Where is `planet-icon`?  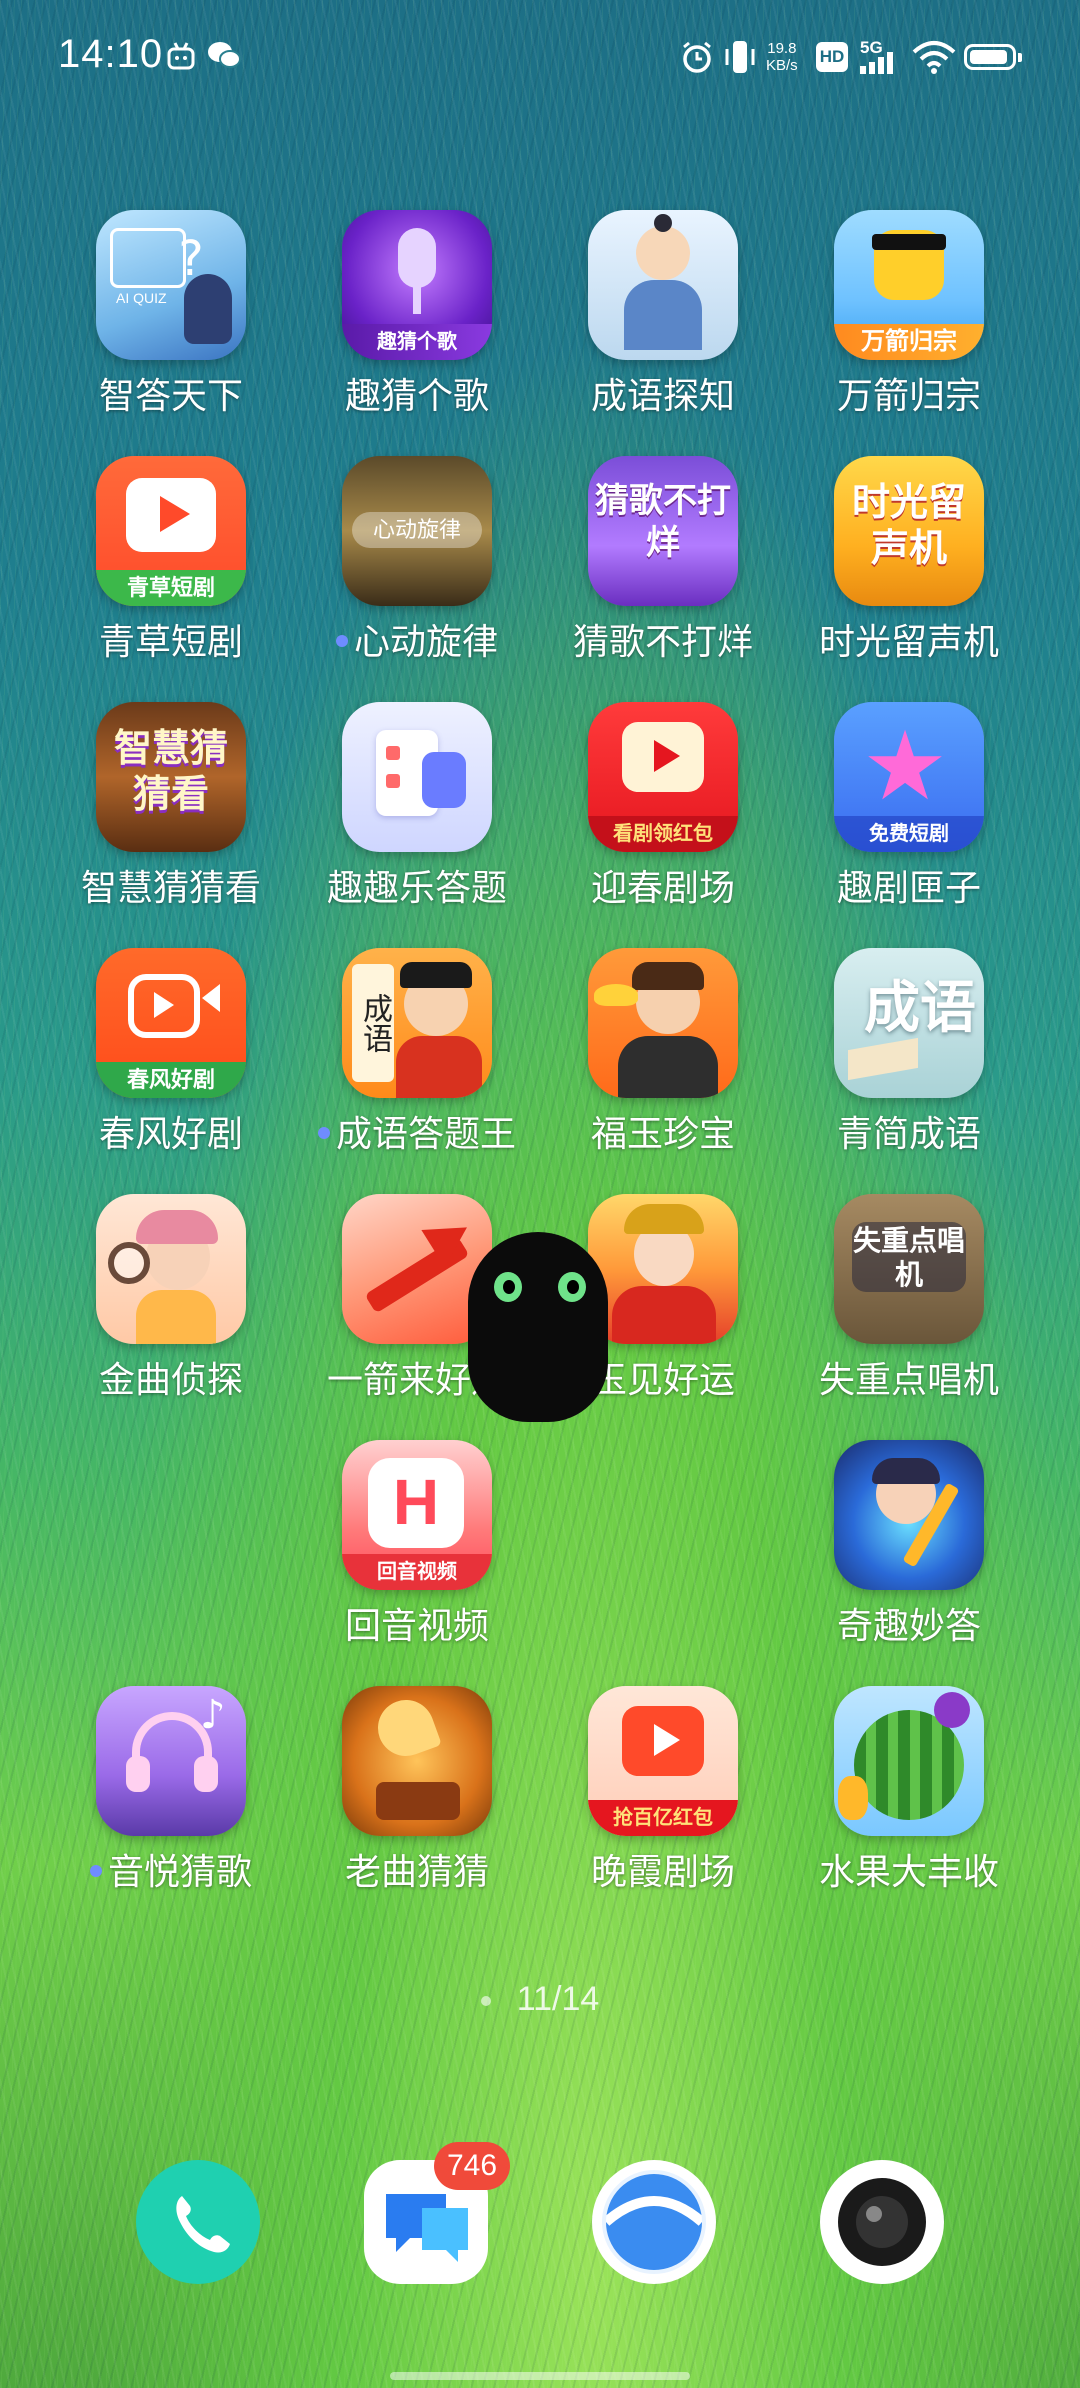
planet-icon is located at coordinates (654, 2222).